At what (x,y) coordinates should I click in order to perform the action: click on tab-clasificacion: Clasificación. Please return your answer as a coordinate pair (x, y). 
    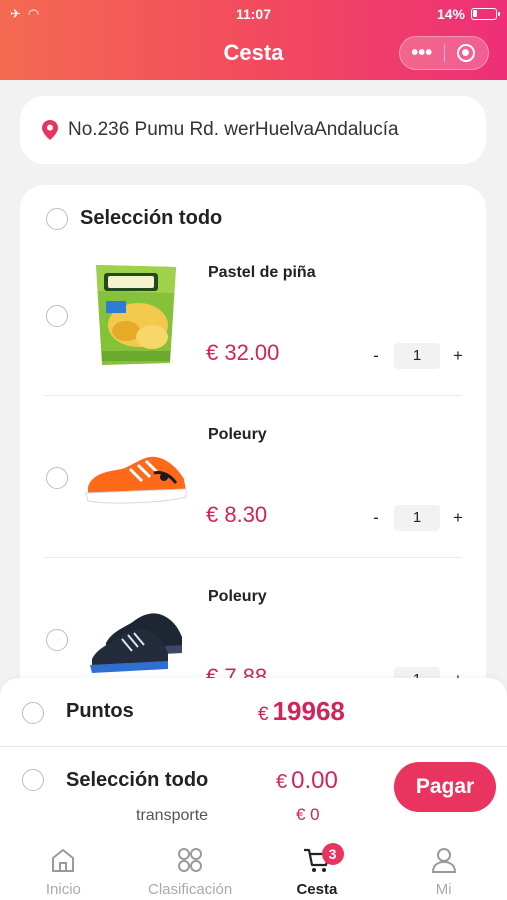
    Looking at the image, I should click on (190, 868).